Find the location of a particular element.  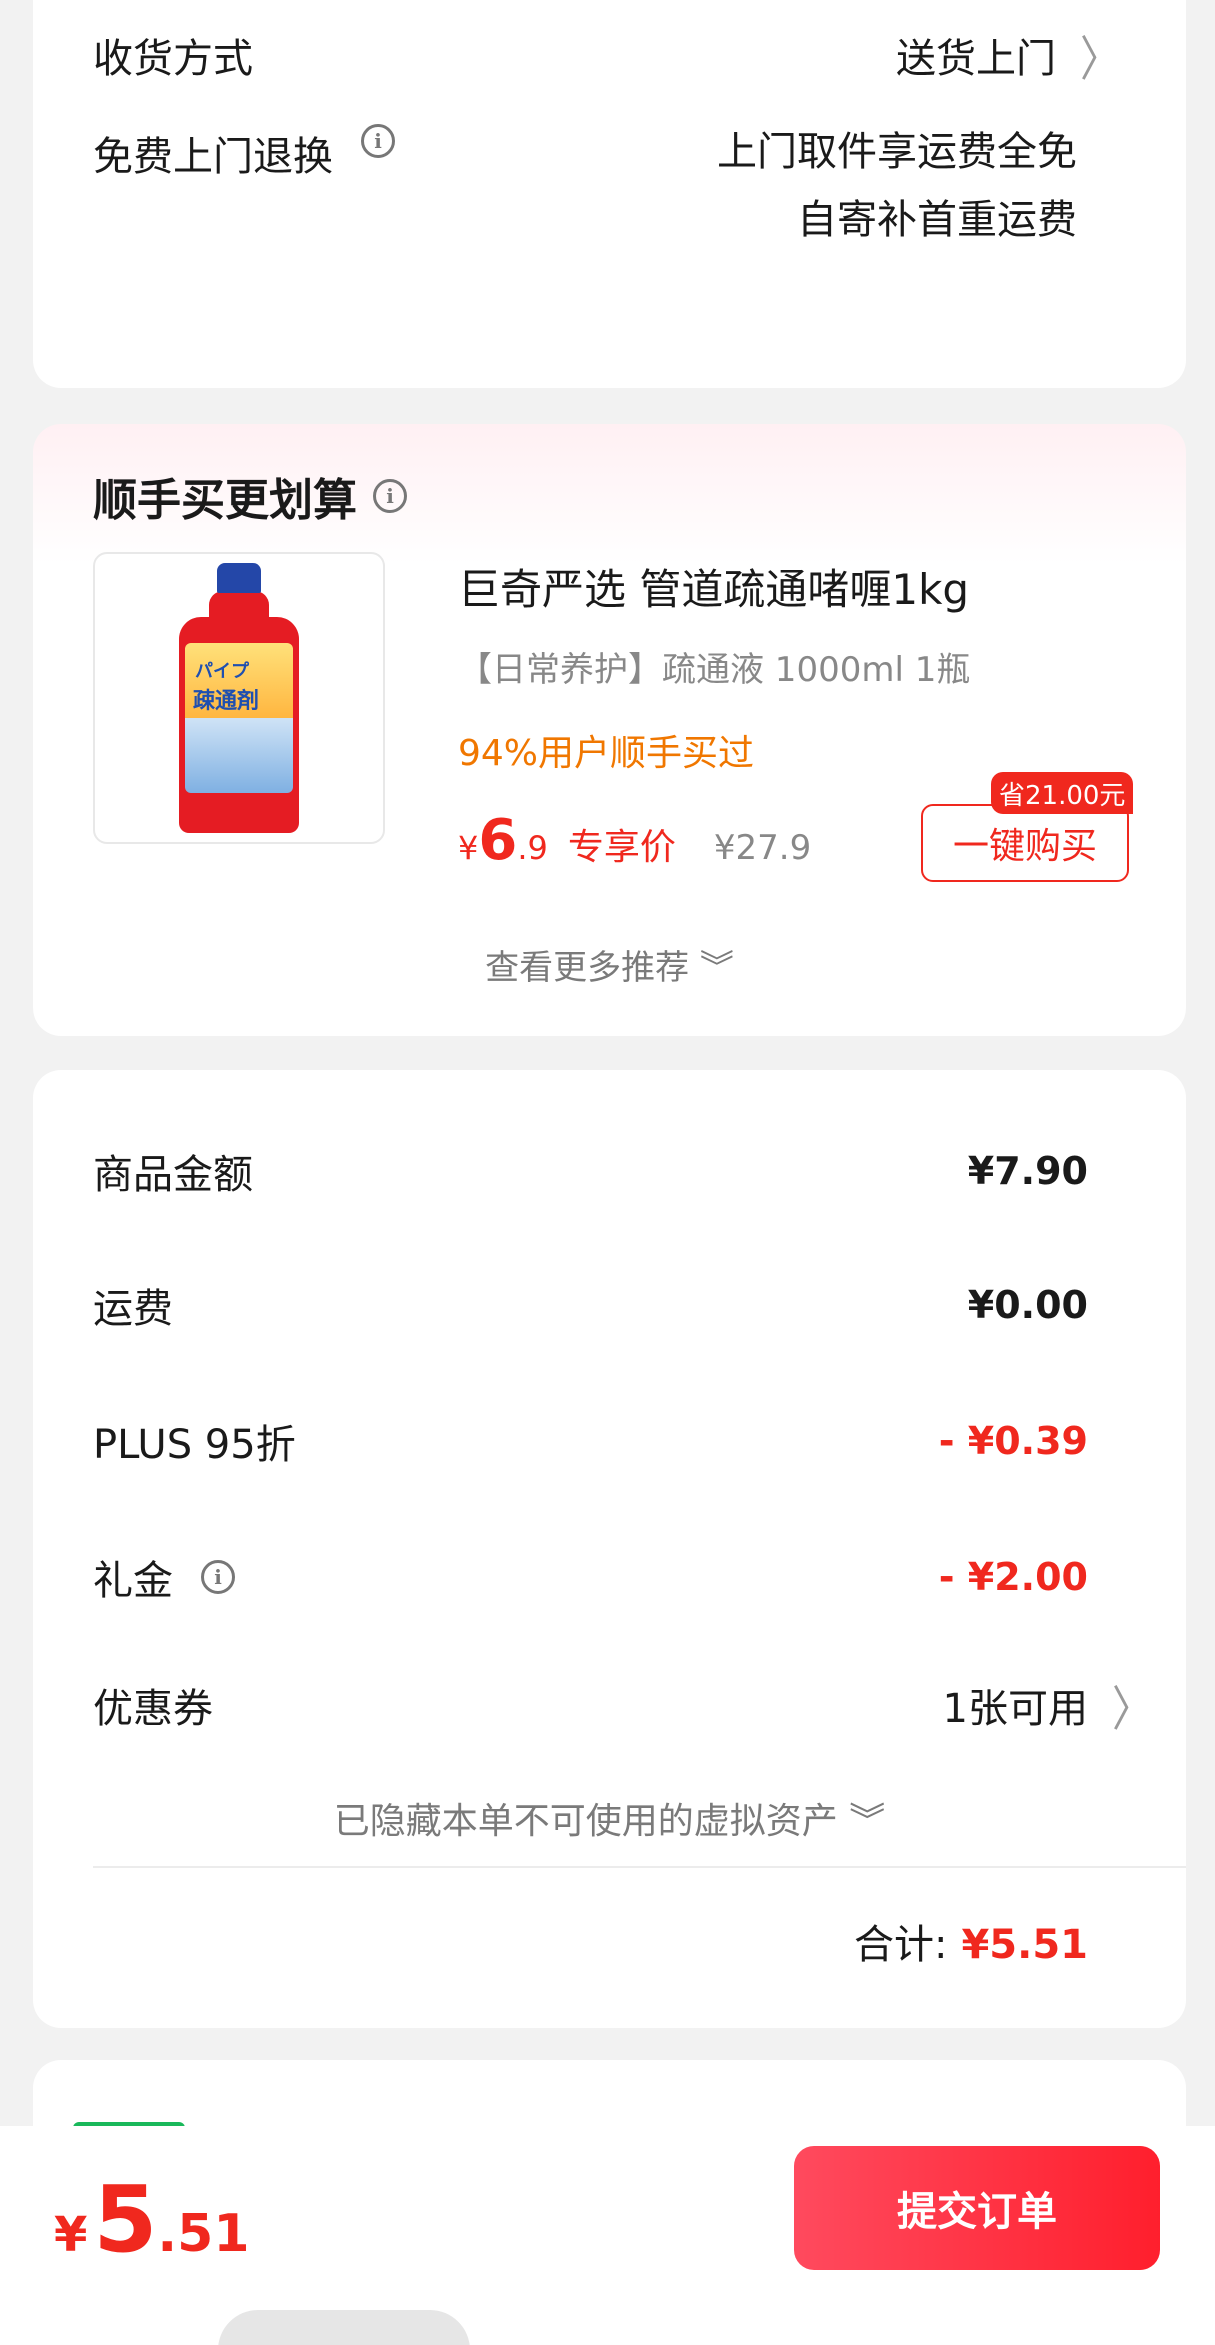

one-click-buy-button: 一键购买 is located at coordinates (1025, 843).